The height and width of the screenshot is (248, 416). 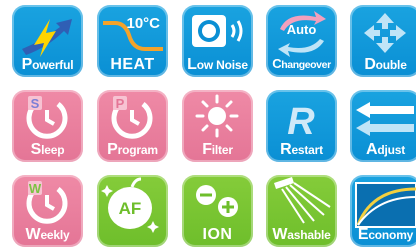 What do you see at coordinates (47, 126) in the screenshot?
I see `sleep-tile: S Sleep` at bounding box center [47, 126].